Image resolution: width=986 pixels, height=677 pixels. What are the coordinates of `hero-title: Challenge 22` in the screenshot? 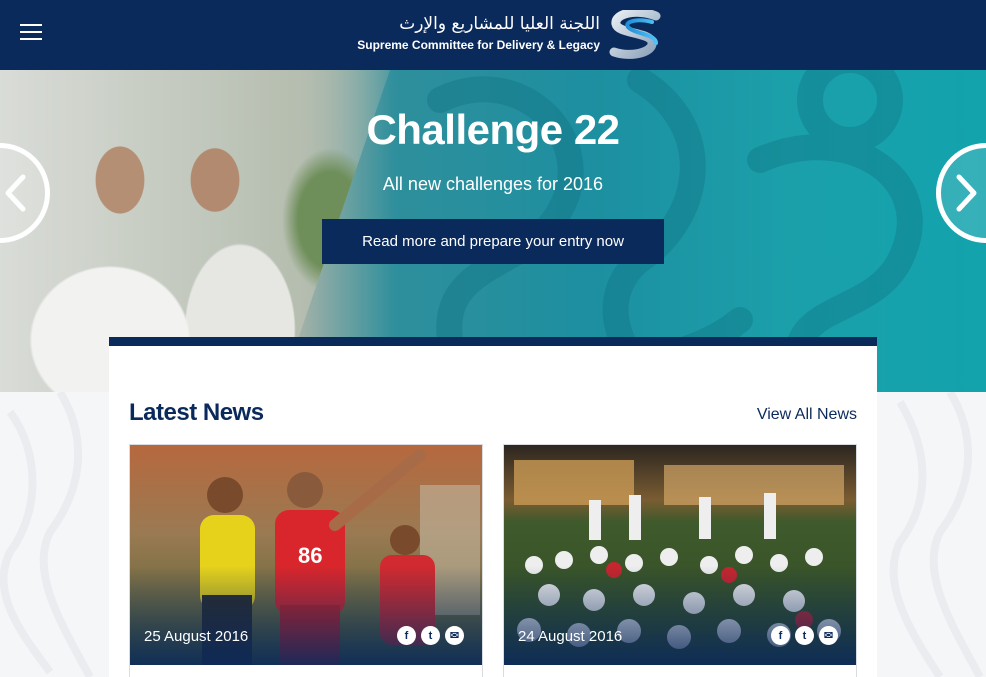 It's located at (493, 129).